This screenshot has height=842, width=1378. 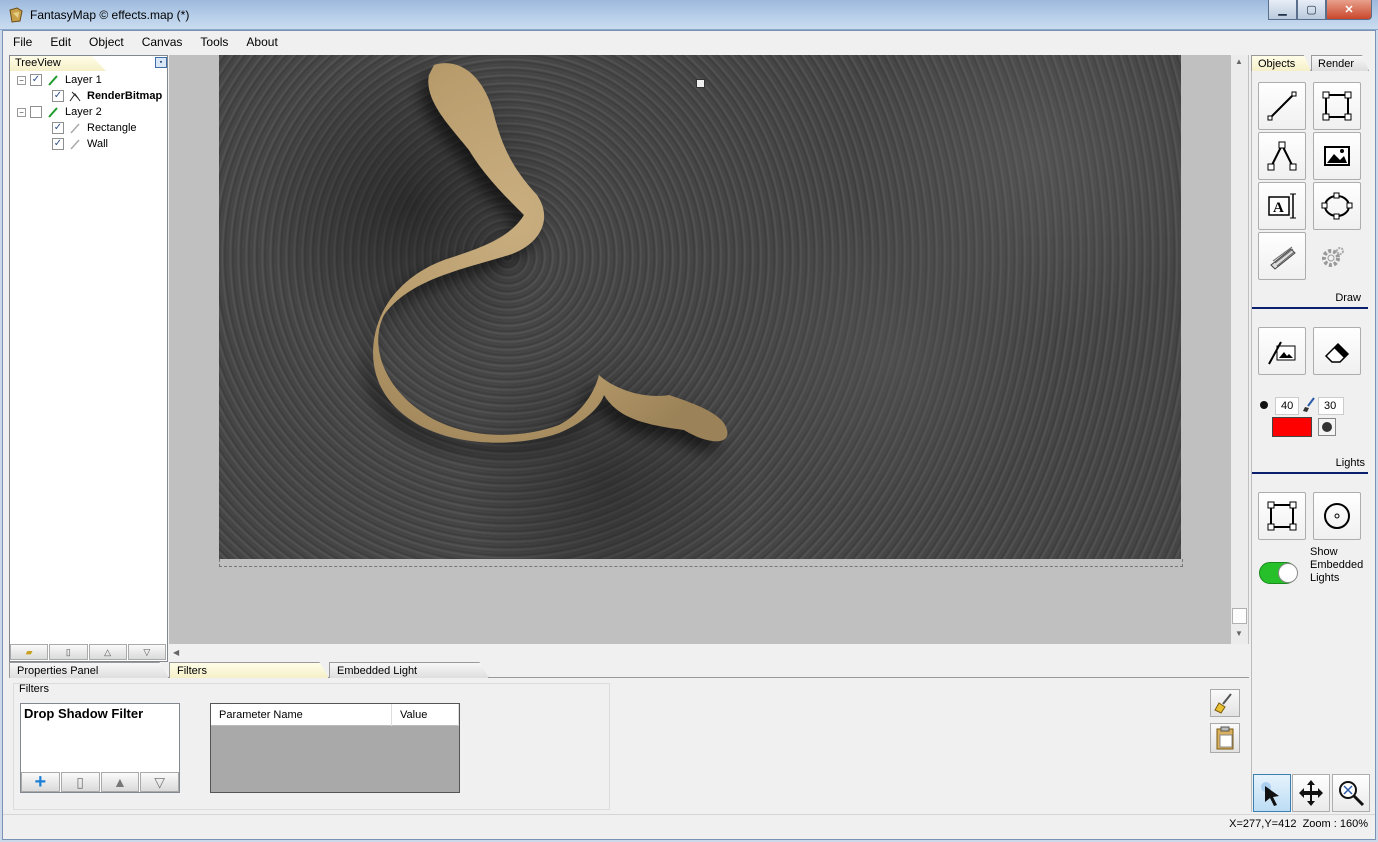 What do you see at coordinates (60, 42) in the screenshot?
I see `menu-edit: Edit` at bounding box center [60, 42].